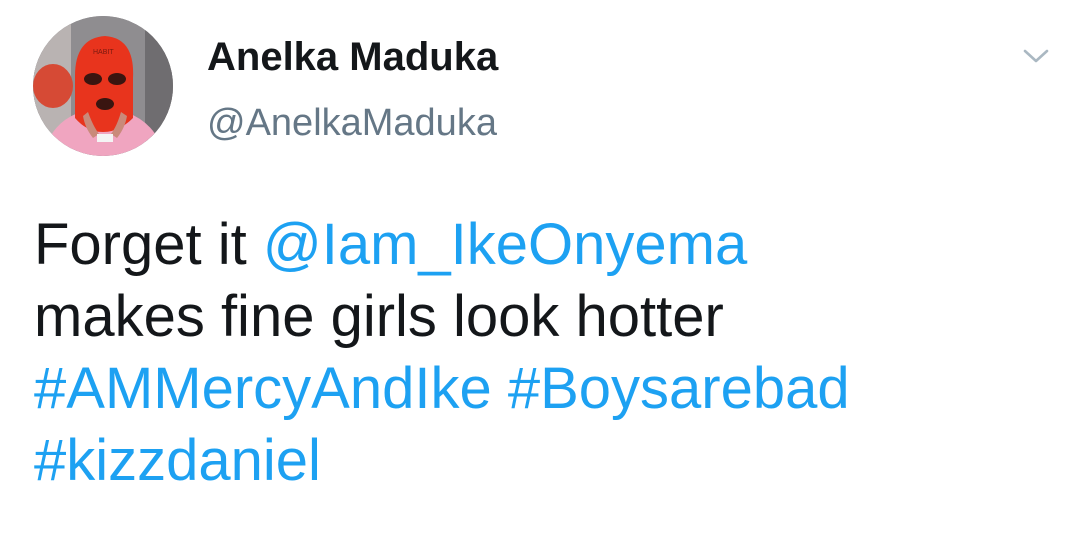 The height and width of the screenshot is (549, 1080). Describe the element at coordinates (177, 460) in the screenshot. I see `hashtag-link: #kizzdaniel` at that location.